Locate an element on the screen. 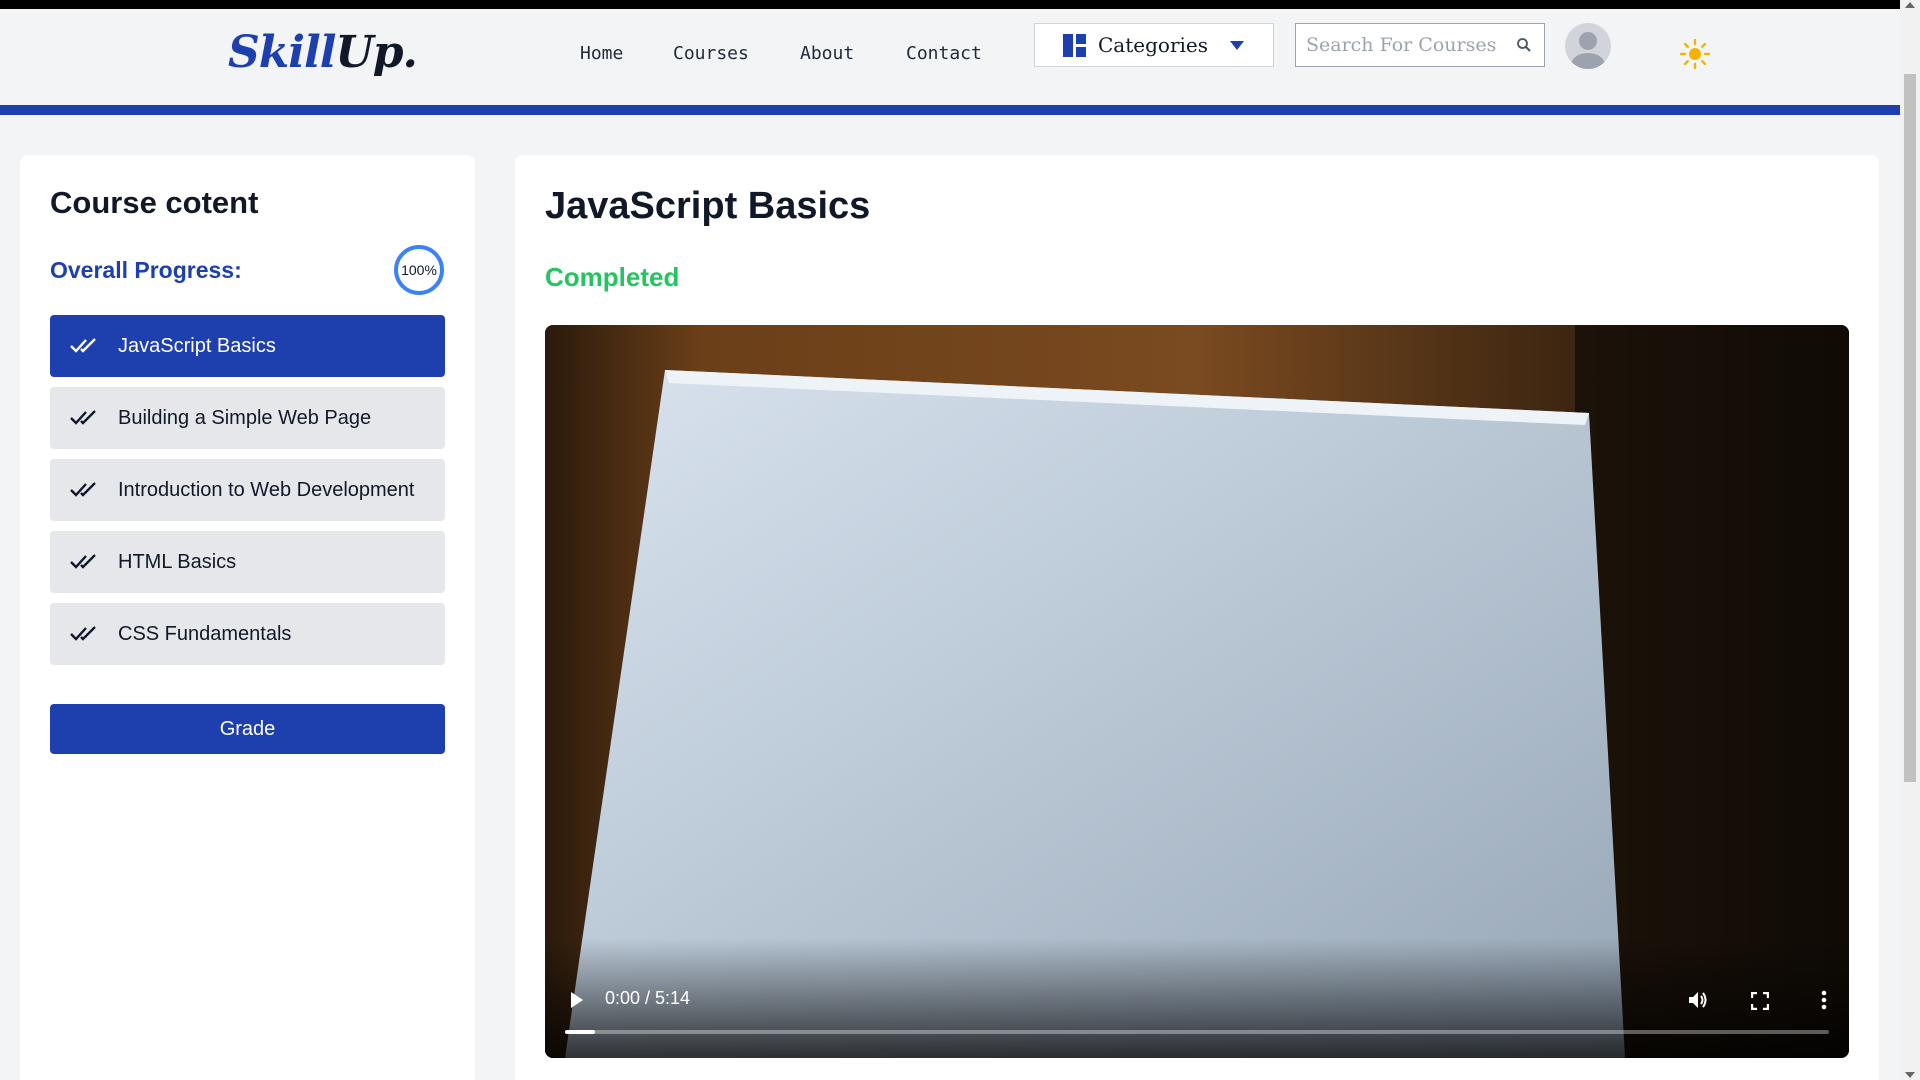 The height and width of the screenshot is (1080, 1920). lesson-item-building-simple-web-page: Building a Simple Web Page is located at coordinates (247, 418).